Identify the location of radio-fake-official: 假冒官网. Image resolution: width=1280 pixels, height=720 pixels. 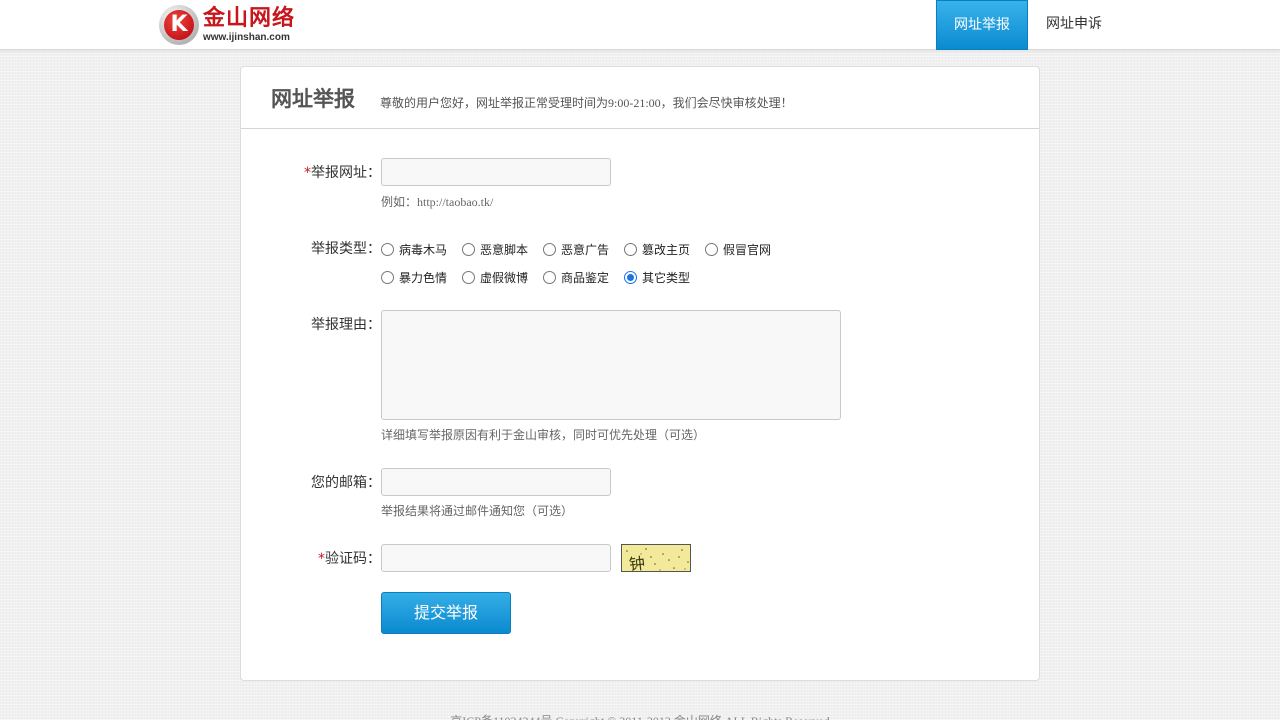
(738, 249).